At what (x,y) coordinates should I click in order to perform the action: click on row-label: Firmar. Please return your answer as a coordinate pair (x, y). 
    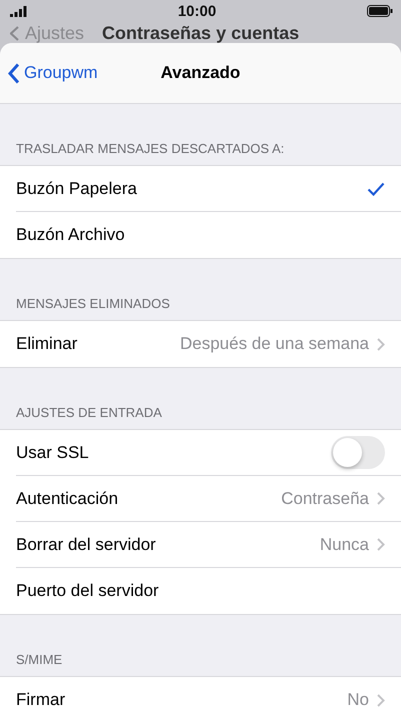
    Looking at the image, I should click on (41, 700).